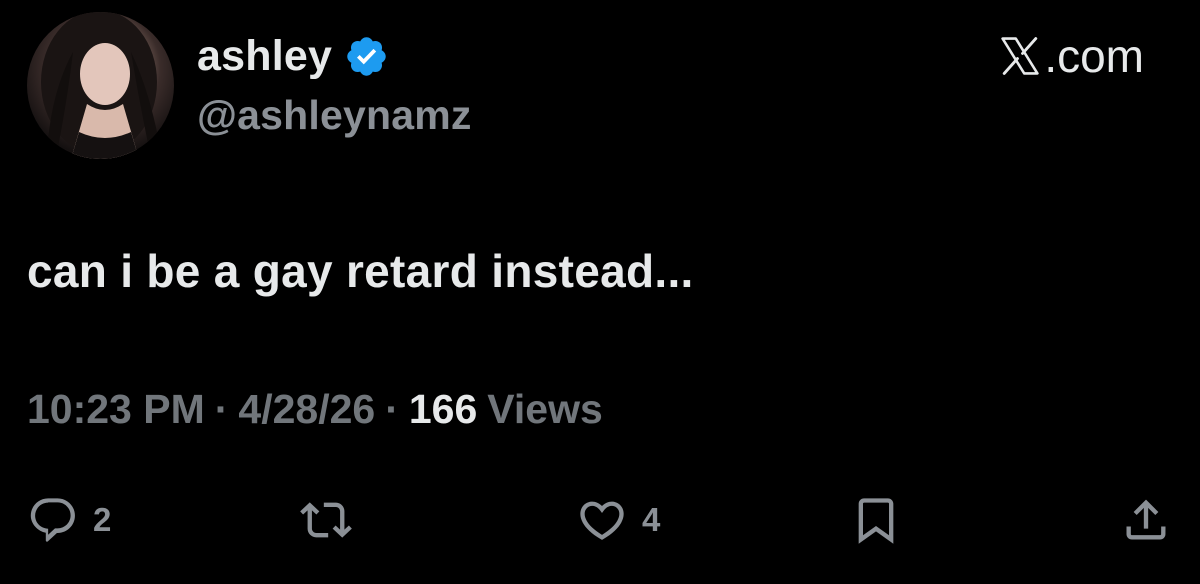 Image resolution: width=1200 pixels, height=584 pixels. Describe the element at coordinates (443, 409) in the screenshot. I see `views-count: 166` at that location.